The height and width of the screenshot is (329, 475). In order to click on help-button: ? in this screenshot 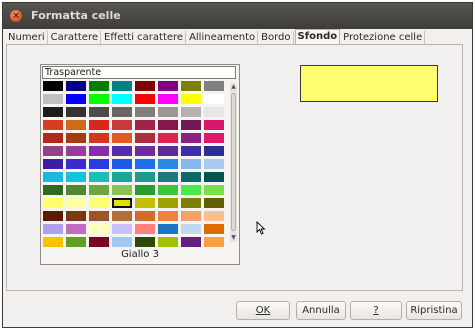, I will do `click(376, 310)`.